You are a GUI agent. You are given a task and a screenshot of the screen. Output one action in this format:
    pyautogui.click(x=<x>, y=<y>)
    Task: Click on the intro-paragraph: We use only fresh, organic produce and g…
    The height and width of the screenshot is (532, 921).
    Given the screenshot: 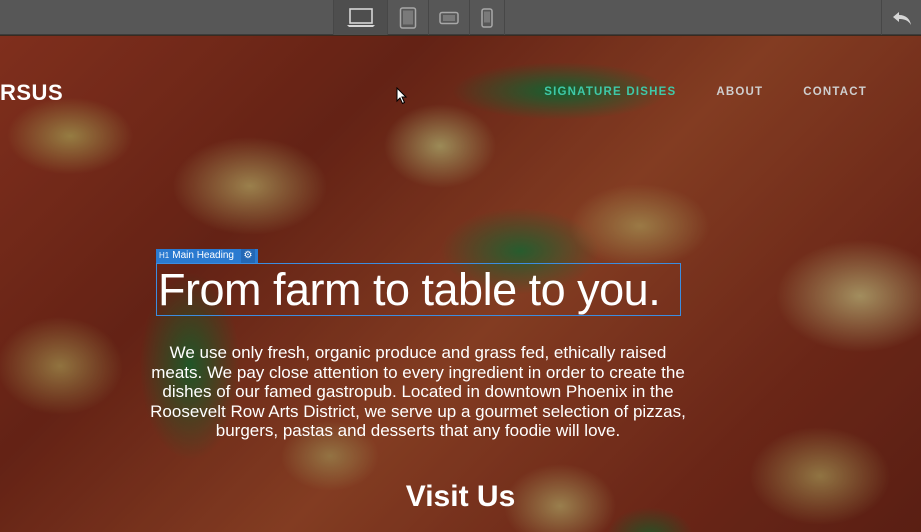 What is the action you would take?
    pyautogui.click(x=418, y=392)
    